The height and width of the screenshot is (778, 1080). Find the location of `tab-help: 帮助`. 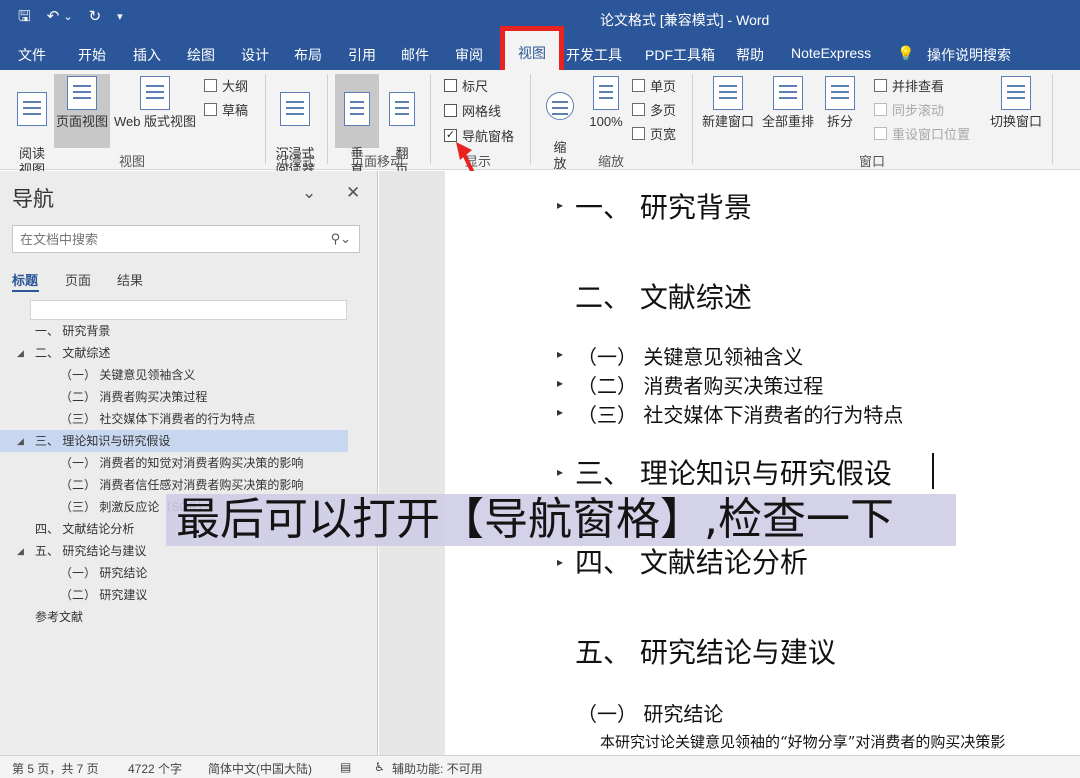

tab-help: 帮助 is located at coordinates (750, 55).